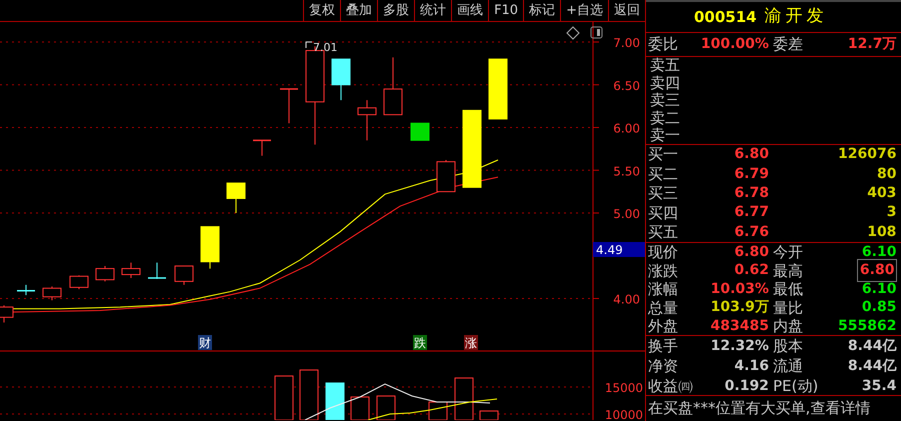 This screenshot has width=901, height=421. What do you see at coordinates (665, 135) in the screenshot?
I see `ask-level-label: 卖一` at bounding box center [665, 135].